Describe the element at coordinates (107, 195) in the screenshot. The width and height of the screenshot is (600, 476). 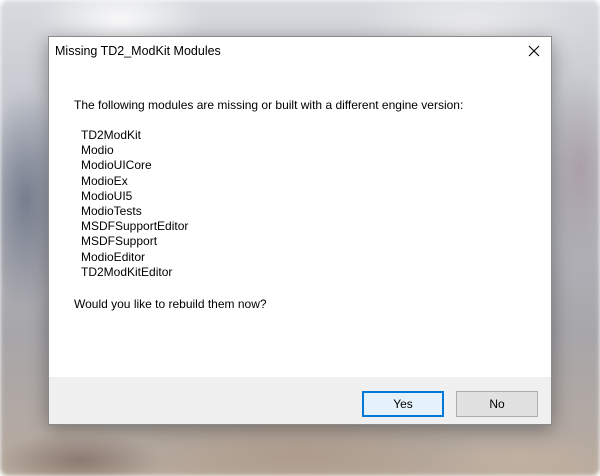
I see `list-item: ModioUI5` at that location.